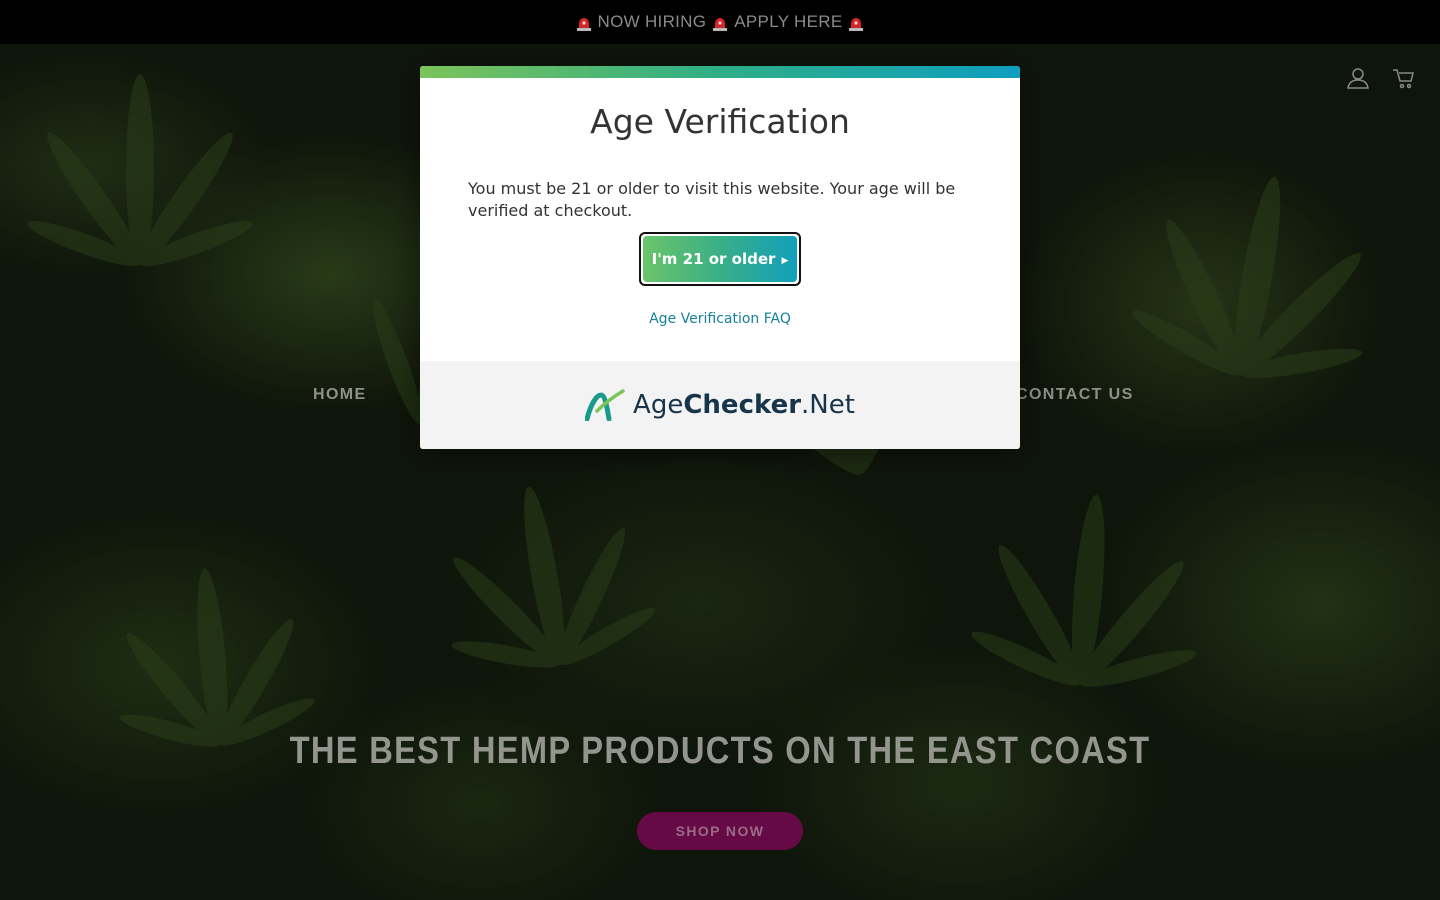 The image size is (1440, 900). What do you see at coordinates (744, 405) in the screenshot?
I see `agechecker-brand: AgeChecker.Net` at bounding box center [744, 405].